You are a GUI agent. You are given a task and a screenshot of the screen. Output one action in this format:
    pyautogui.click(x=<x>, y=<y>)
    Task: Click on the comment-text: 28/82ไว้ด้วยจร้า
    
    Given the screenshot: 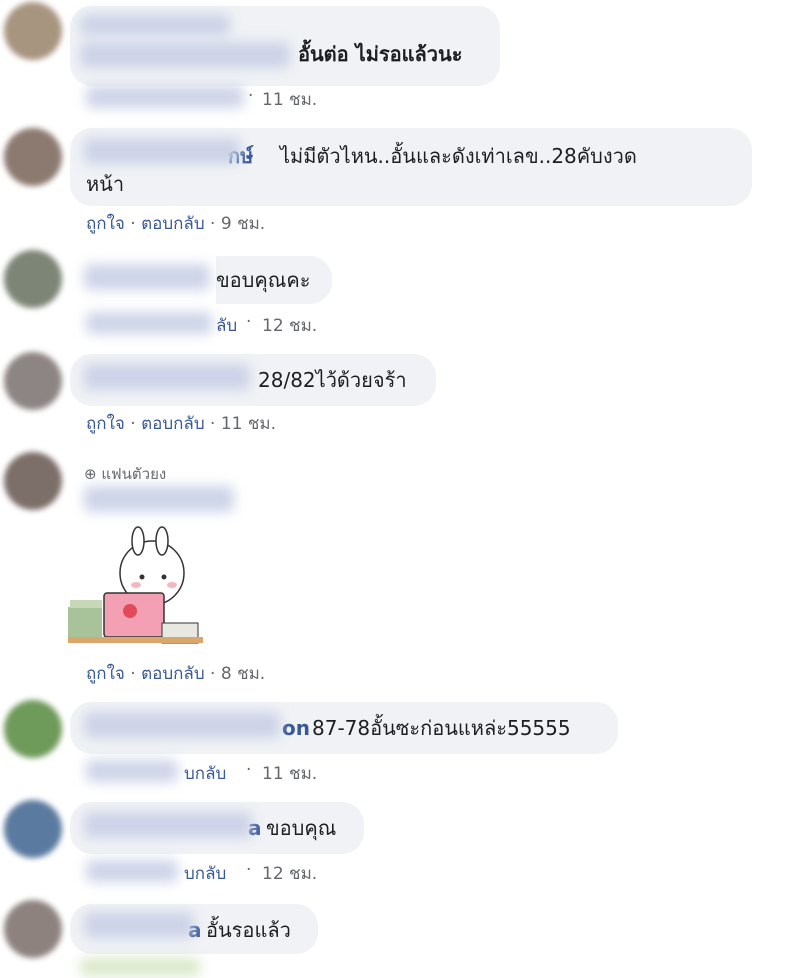 What is the action you would take?
    pyautogui.click(x=332, y=380)
    